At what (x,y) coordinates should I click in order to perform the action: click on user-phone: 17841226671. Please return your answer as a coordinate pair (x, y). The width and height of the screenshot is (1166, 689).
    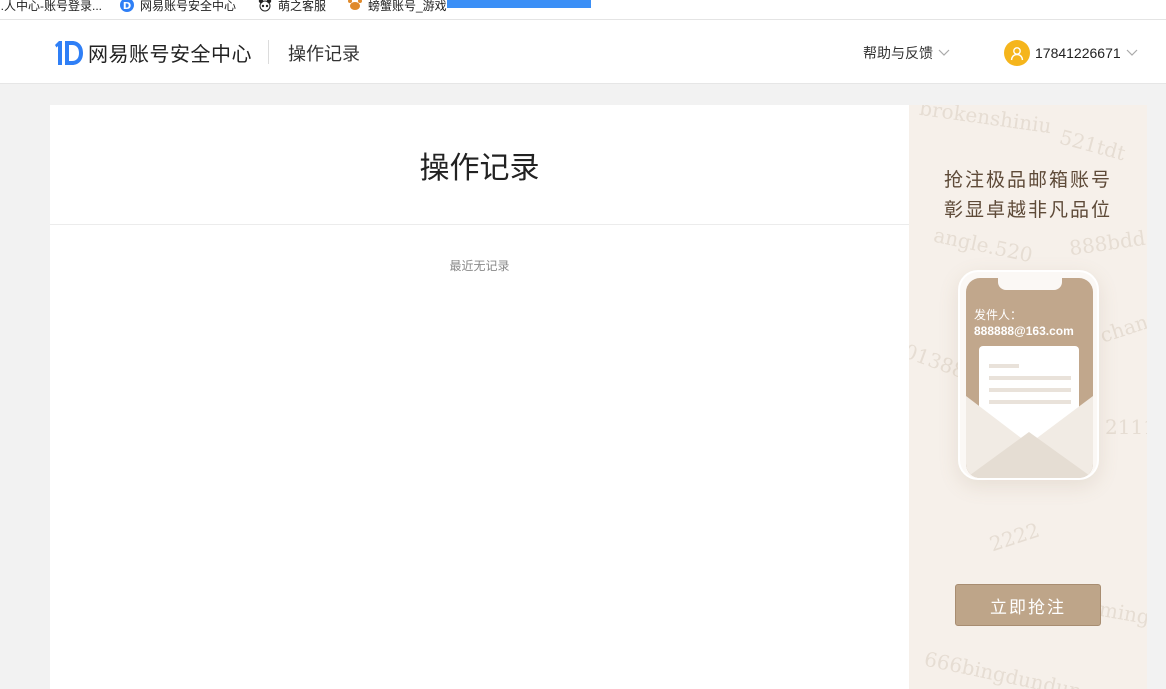
    Looking at the image, I should click on (1078, 53).